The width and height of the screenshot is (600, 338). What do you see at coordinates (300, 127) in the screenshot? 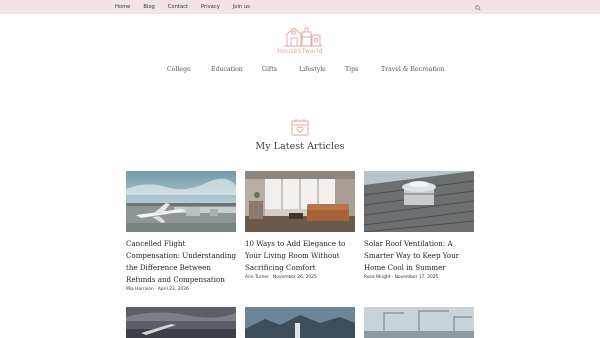
I see `calendar-heart-icon` at bounding box center [300, 127].